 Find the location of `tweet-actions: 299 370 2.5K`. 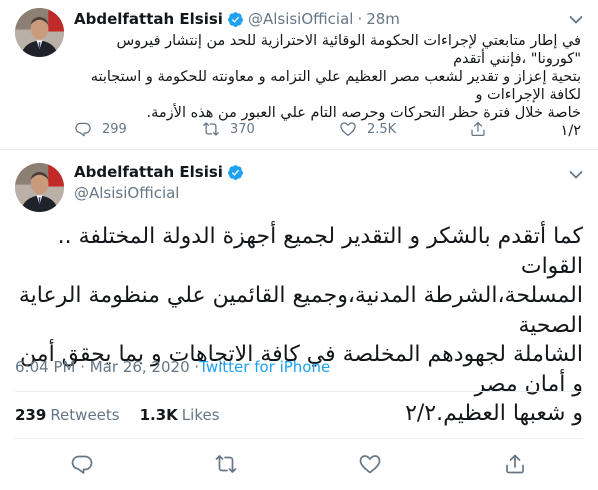

tweet-actions: 299 370 2.5K is located at coordinates (309, 130).